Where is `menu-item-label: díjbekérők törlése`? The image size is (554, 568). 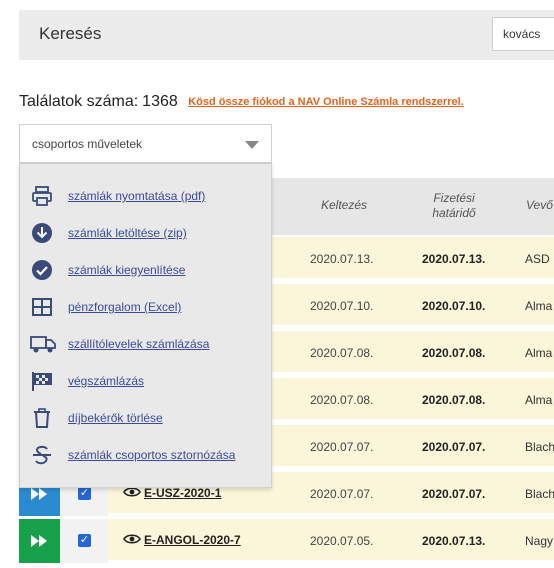
menu-item-label: díjbekérők törlése is located at coordinates (115, 418).